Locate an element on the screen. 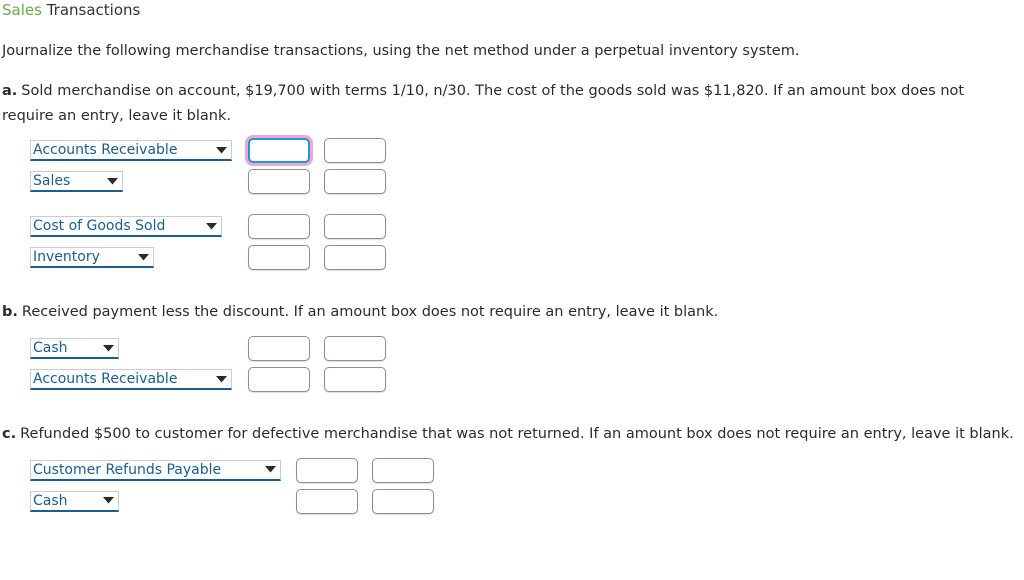 The image size is (1024, 580). part-letter: b. is located at coordinates (10, 312).